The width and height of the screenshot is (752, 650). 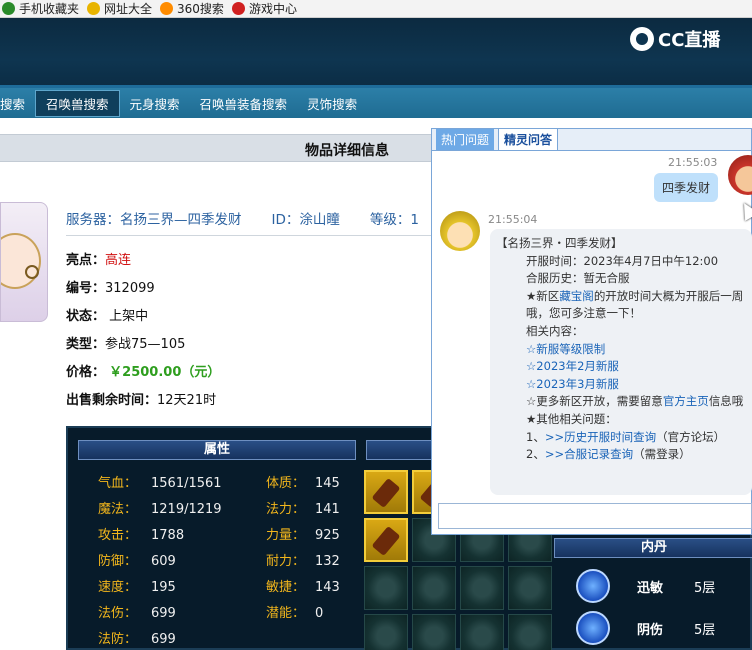 I want to click on bookmark-item: 网址大全, so click(x=119, y=8).